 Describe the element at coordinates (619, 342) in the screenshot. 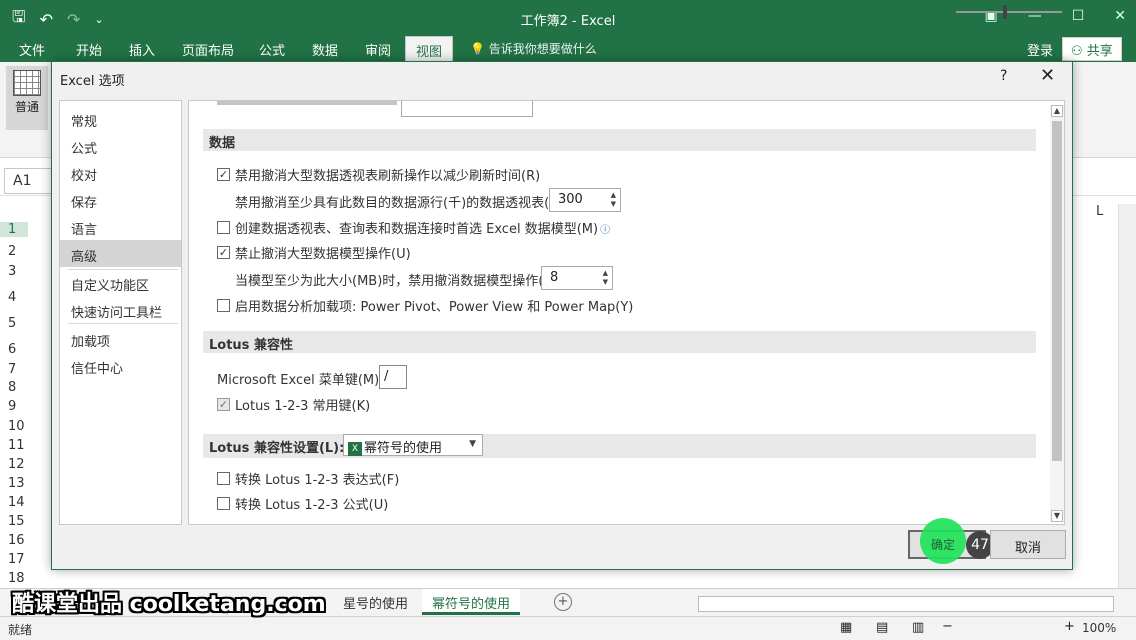

I see `section-header-lotus: Lotus 兼容性` at that location.